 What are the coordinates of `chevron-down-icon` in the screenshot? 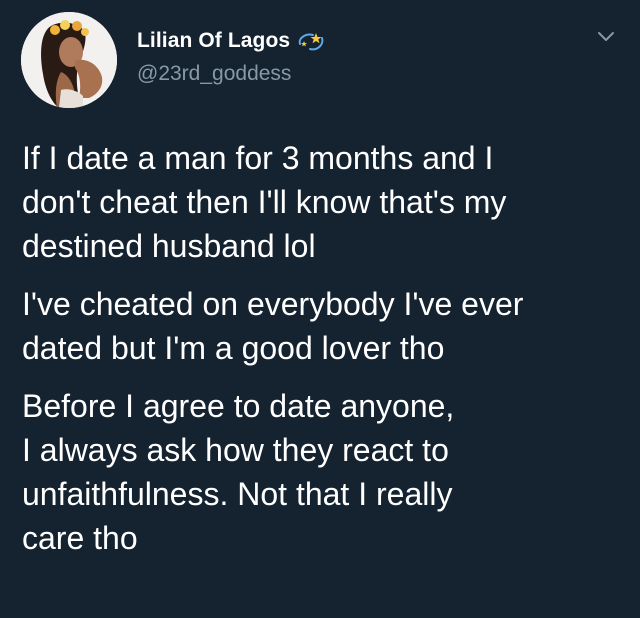 It's located at (606, 37).